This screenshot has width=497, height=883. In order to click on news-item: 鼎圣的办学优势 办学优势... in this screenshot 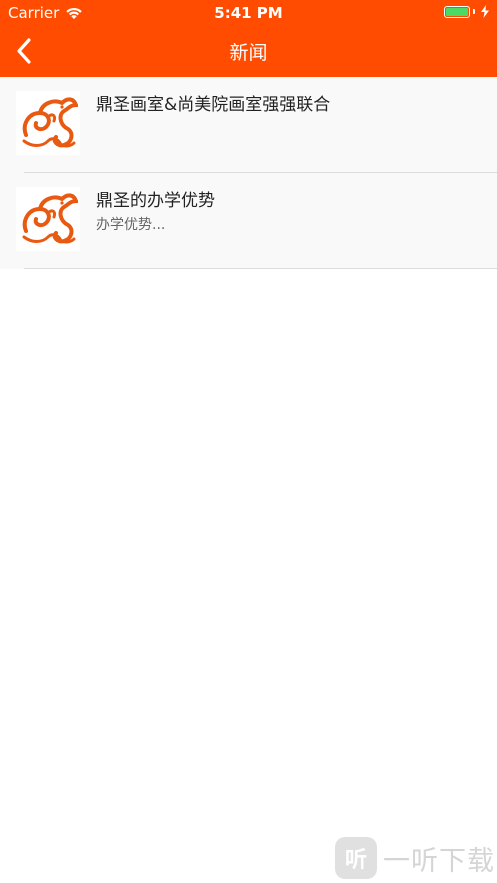, I will do `click(248, 221)`.